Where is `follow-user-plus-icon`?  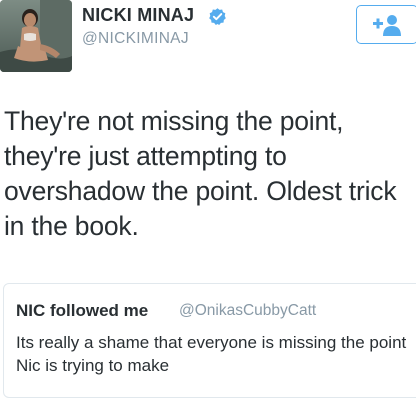 follow-user-plus-icon is located at coordinates (387, 25).